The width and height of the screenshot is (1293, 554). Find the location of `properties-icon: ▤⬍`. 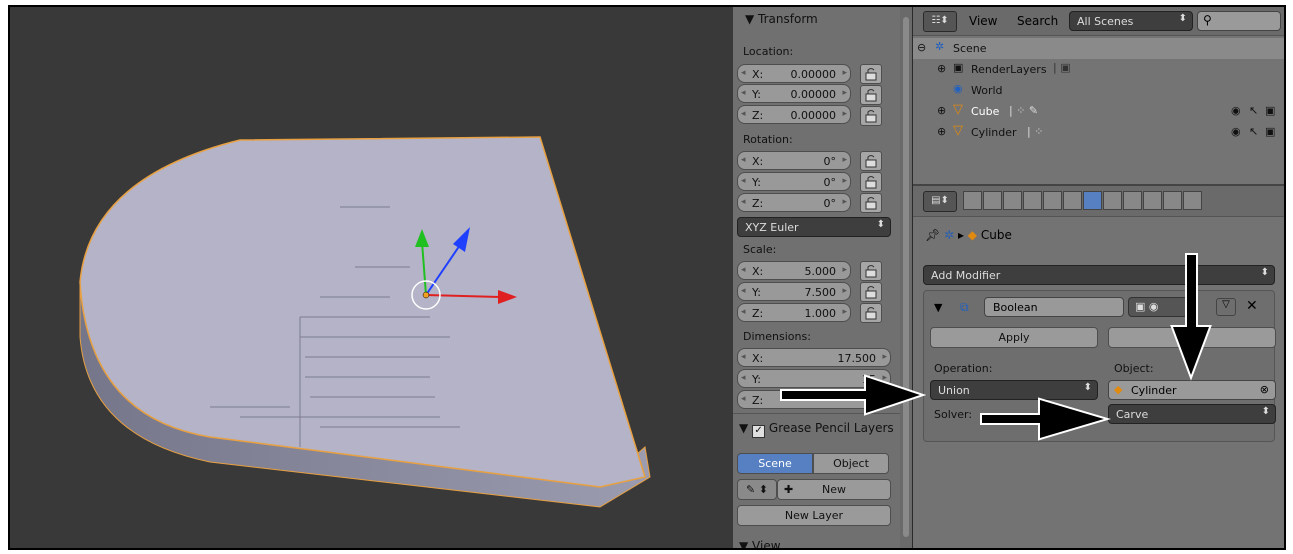

properties-icon: ▤⬍ is located at coordinates (940, 200).